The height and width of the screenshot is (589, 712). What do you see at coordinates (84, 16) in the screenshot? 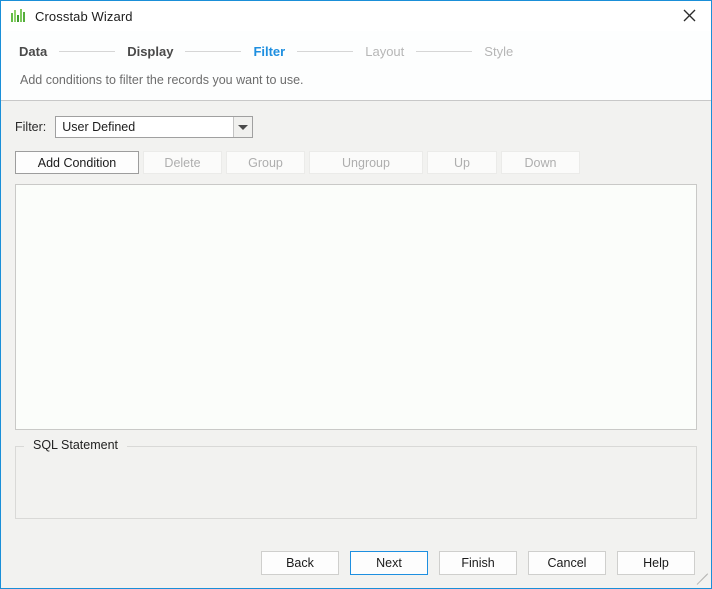
I see `window-title: Crosstab Wizard` at bounding box center [84, 16].